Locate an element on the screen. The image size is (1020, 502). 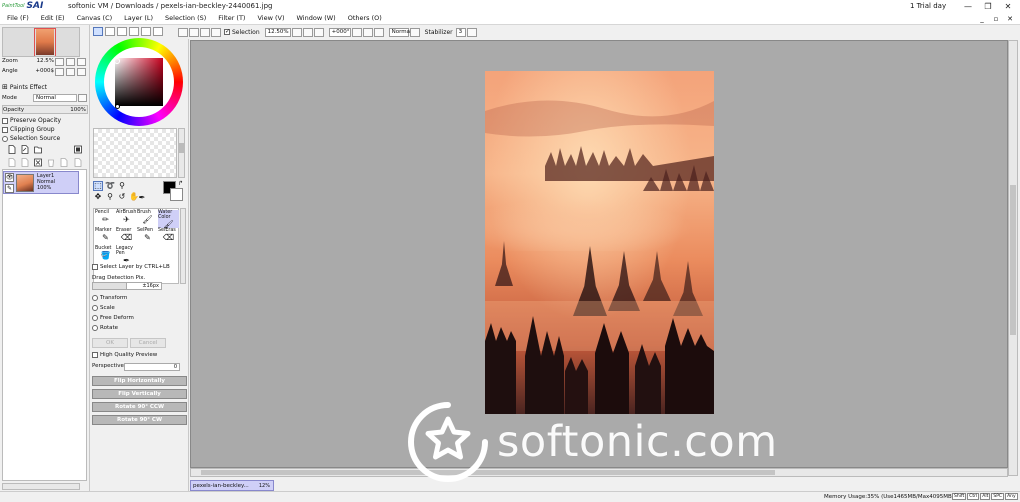
mode-select: Normal is located at coordinates (55, 98).